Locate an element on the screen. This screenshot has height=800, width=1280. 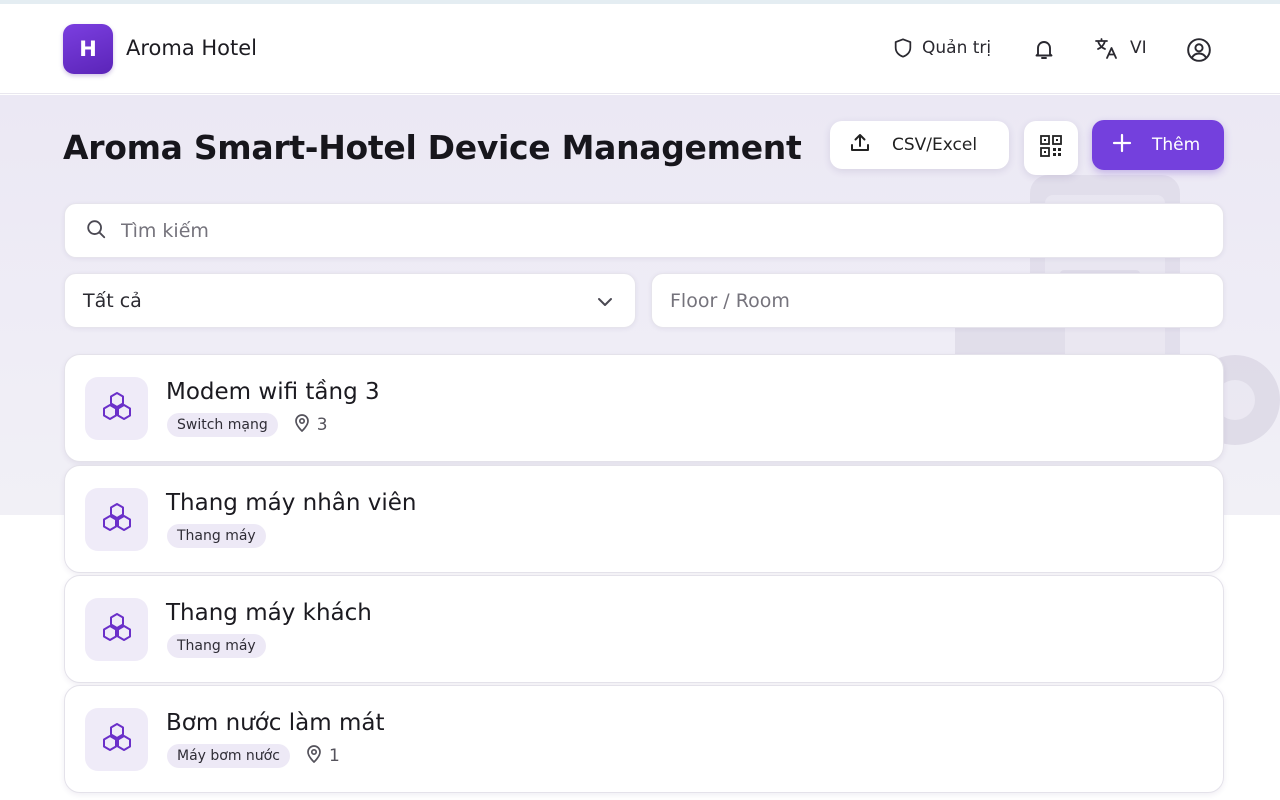
shield-icon is located at coordinates (903, 48).